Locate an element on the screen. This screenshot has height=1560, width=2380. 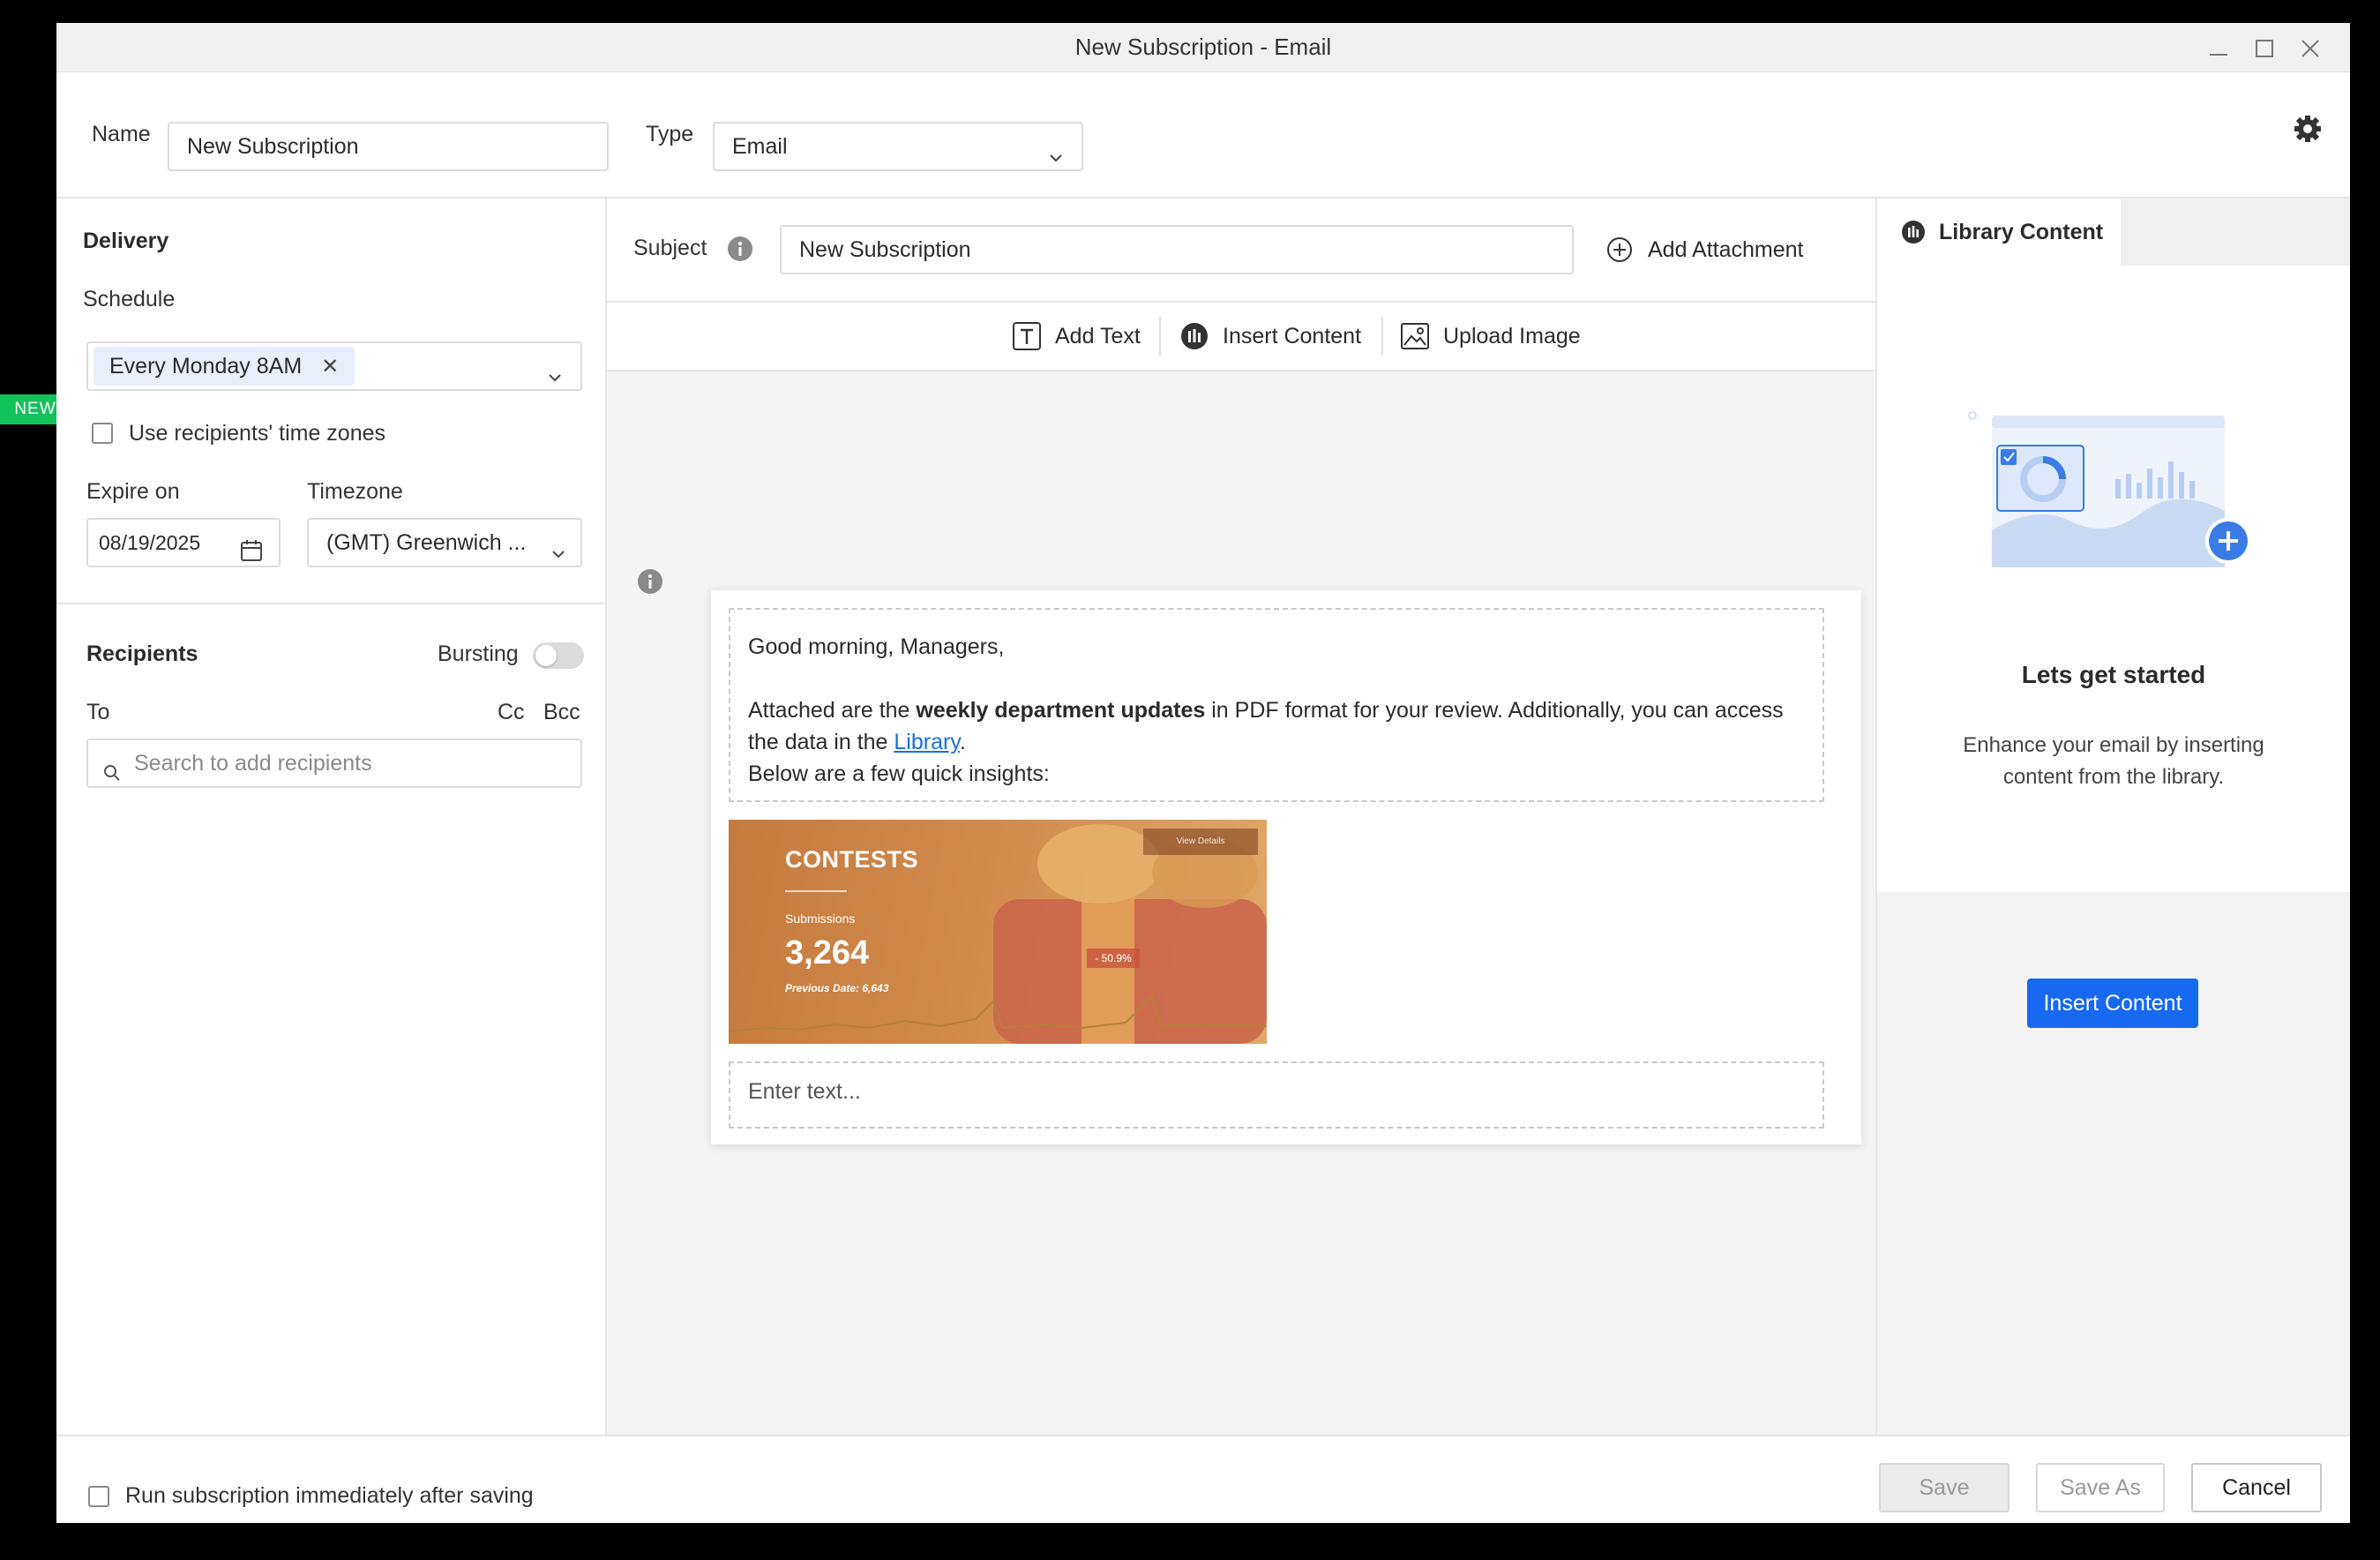
add-attachment-button: Add Attachment is located at coordinates (1704, 249).